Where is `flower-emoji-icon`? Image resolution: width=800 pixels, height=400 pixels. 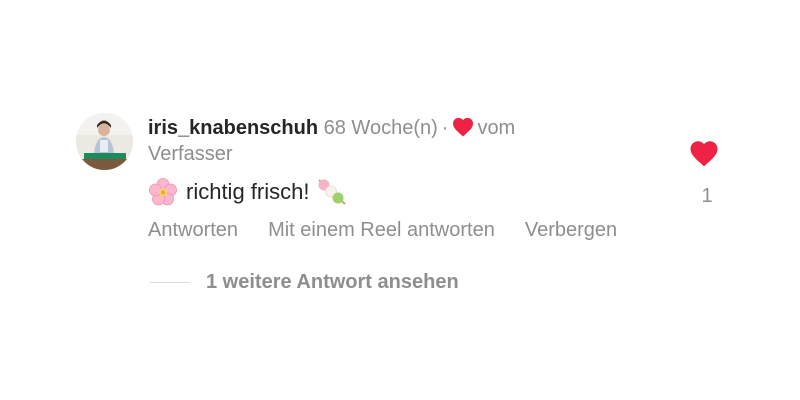 flower-emoji-icon is located at coordinates (163, 192).